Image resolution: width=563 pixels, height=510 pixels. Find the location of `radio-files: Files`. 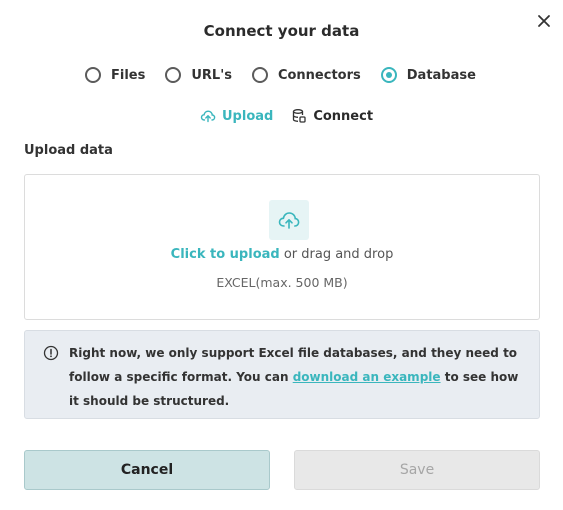

radio-files: Files is located at coordinates (115, 75).